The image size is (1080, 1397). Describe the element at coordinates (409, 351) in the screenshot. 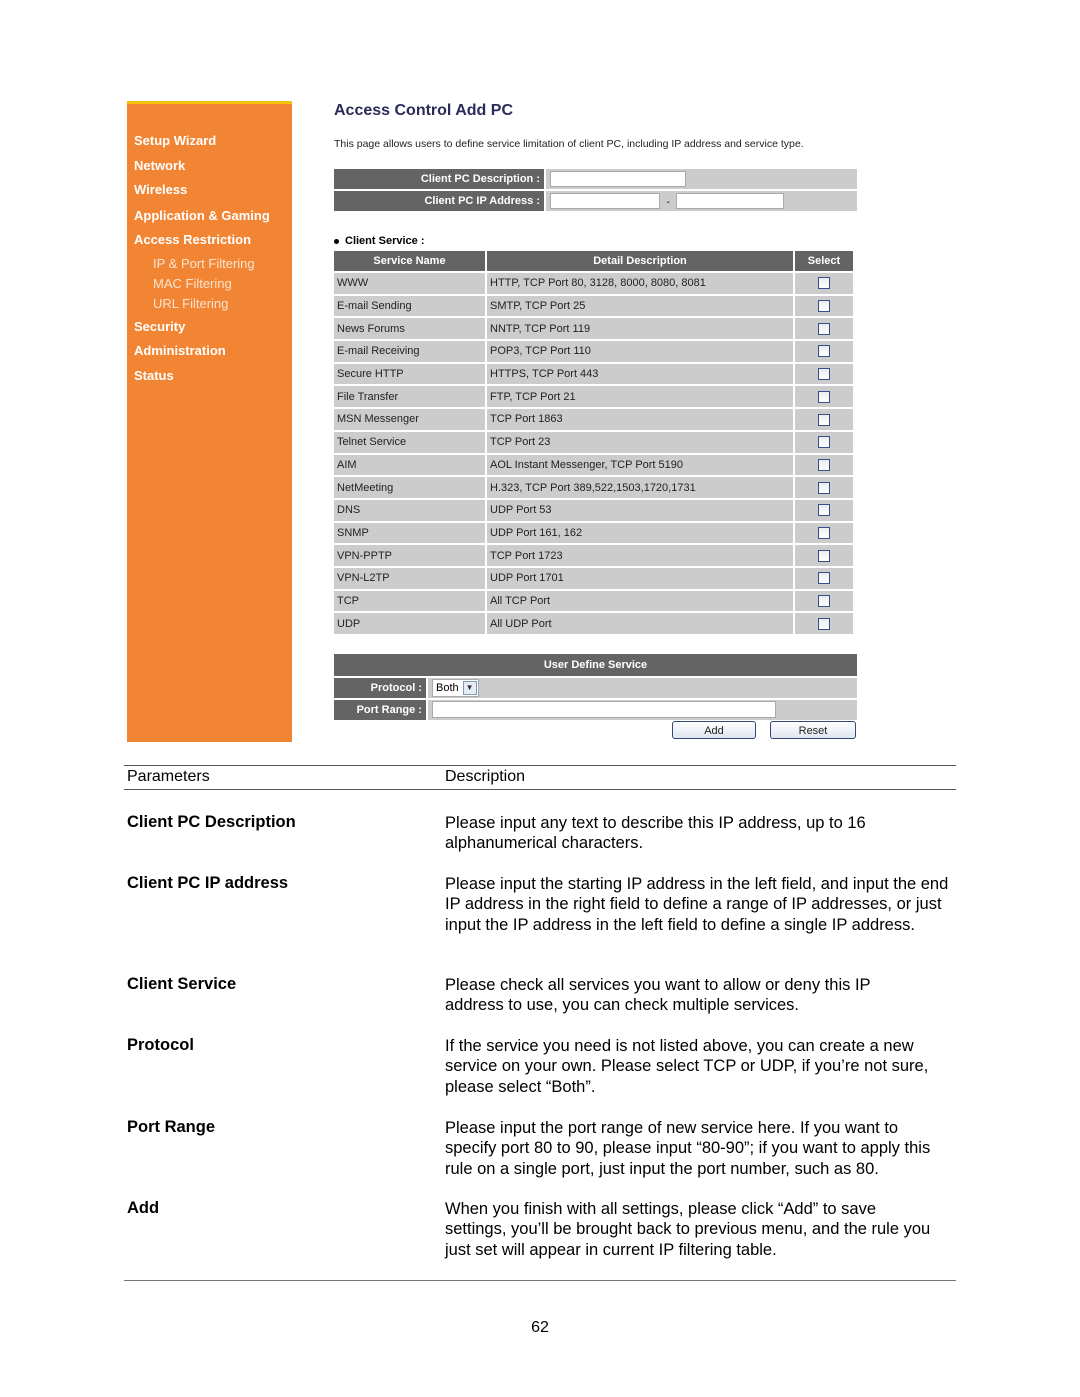

I see `service-name: E-mail Receiving` at that location.